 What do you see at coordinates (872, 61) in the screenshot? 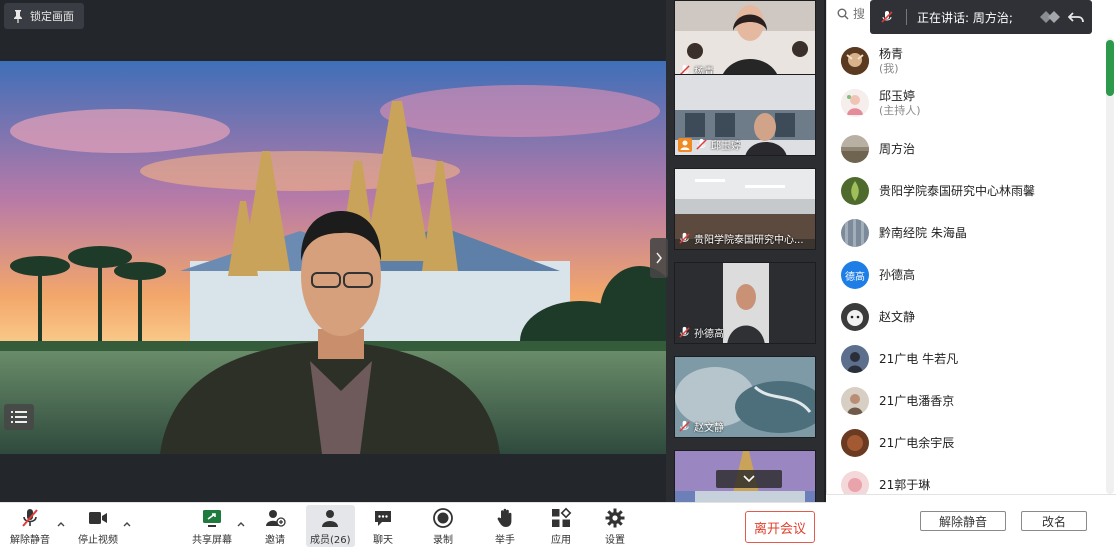
I see `member-row: 杨青 (我)` at bounding box center [872, 61].